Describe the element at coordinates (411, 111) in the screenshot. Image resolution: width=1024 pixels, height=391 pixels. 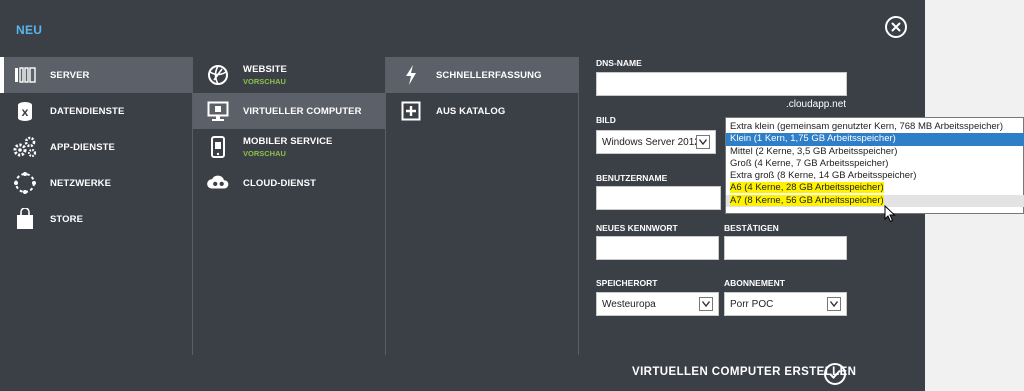
I see `add-box-icon` at that location.